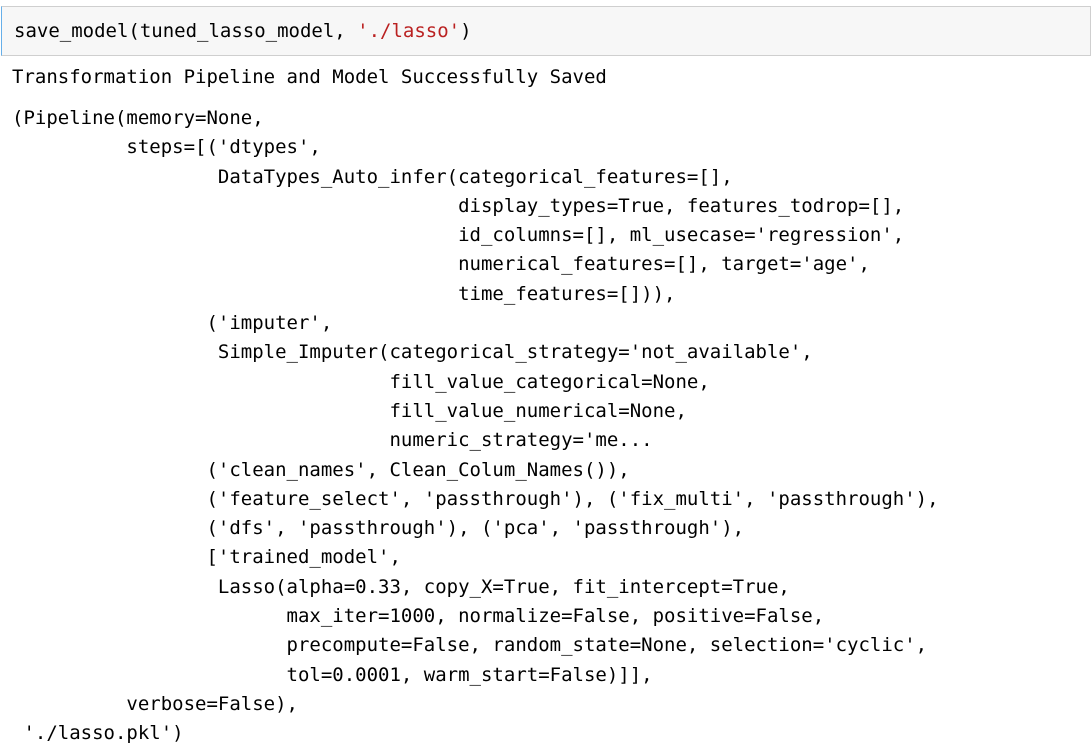 Image resolution: width=1091 pixels, height=750 pixels. What do you see at coordinates (441, 264) in the screenshot?
I see `output-line: numerical_features=[], target='age',` at bounding box center [441, 264].